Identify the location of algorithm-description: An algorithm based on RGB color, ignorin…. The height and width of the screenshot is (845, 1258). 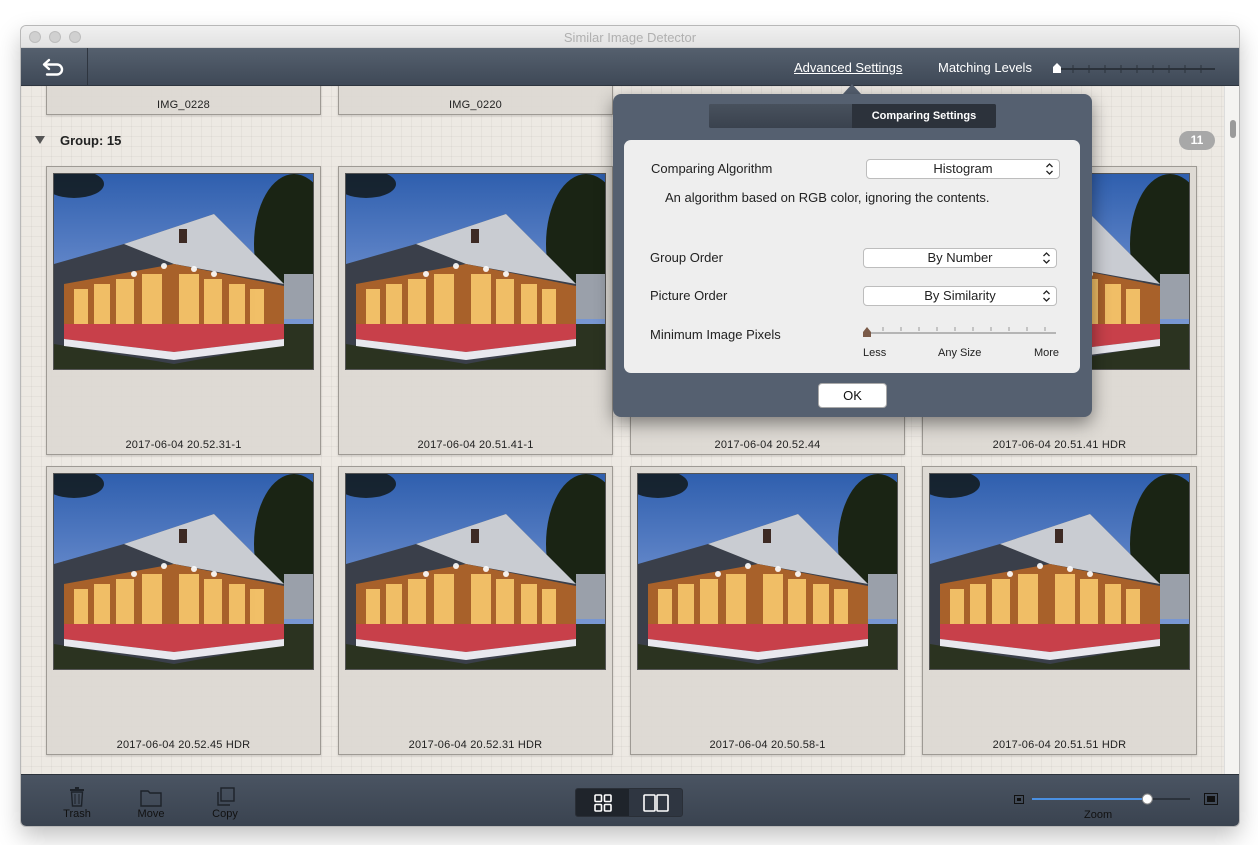
(827, 197).